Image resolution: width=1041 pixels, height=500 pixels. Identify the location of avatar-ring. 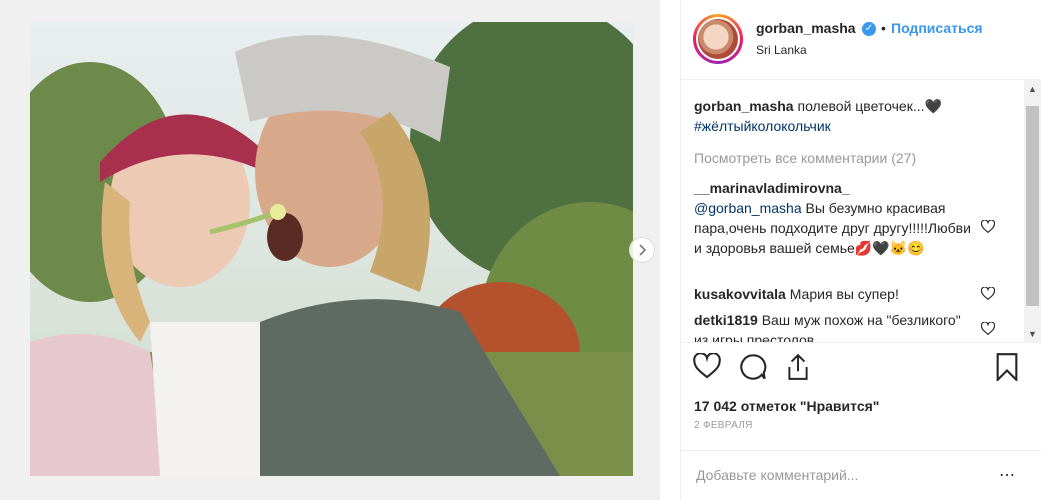
(718, 39).